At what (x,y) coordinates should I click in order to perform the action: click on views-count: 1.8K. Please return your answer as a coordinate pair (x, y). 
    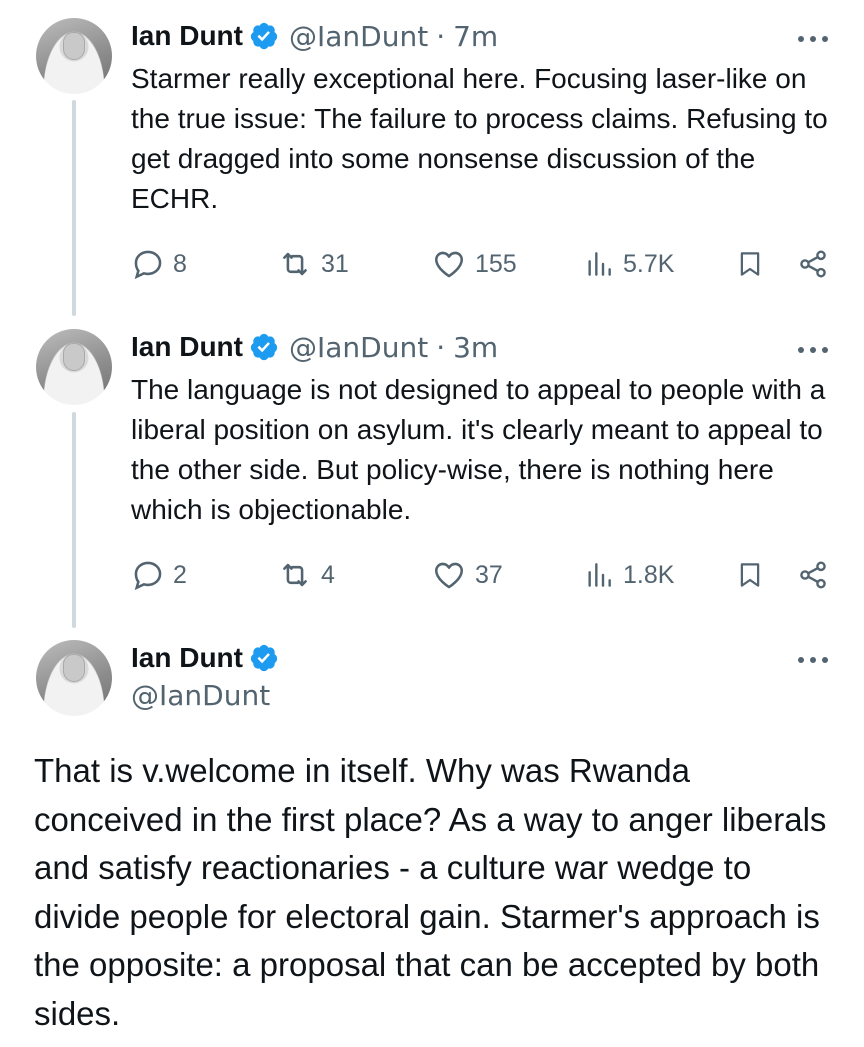
    Looking at the image, I should click on (649, 574).